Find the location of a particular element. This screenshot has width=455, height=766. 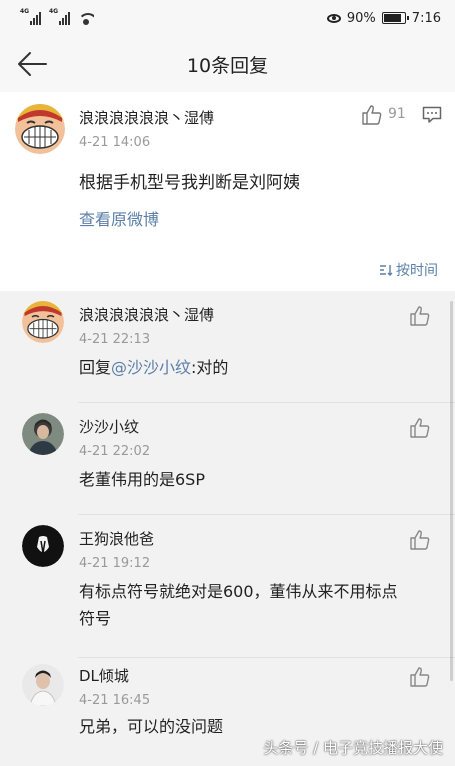

battery-percent: 90% is located at coordinates (361, 18).